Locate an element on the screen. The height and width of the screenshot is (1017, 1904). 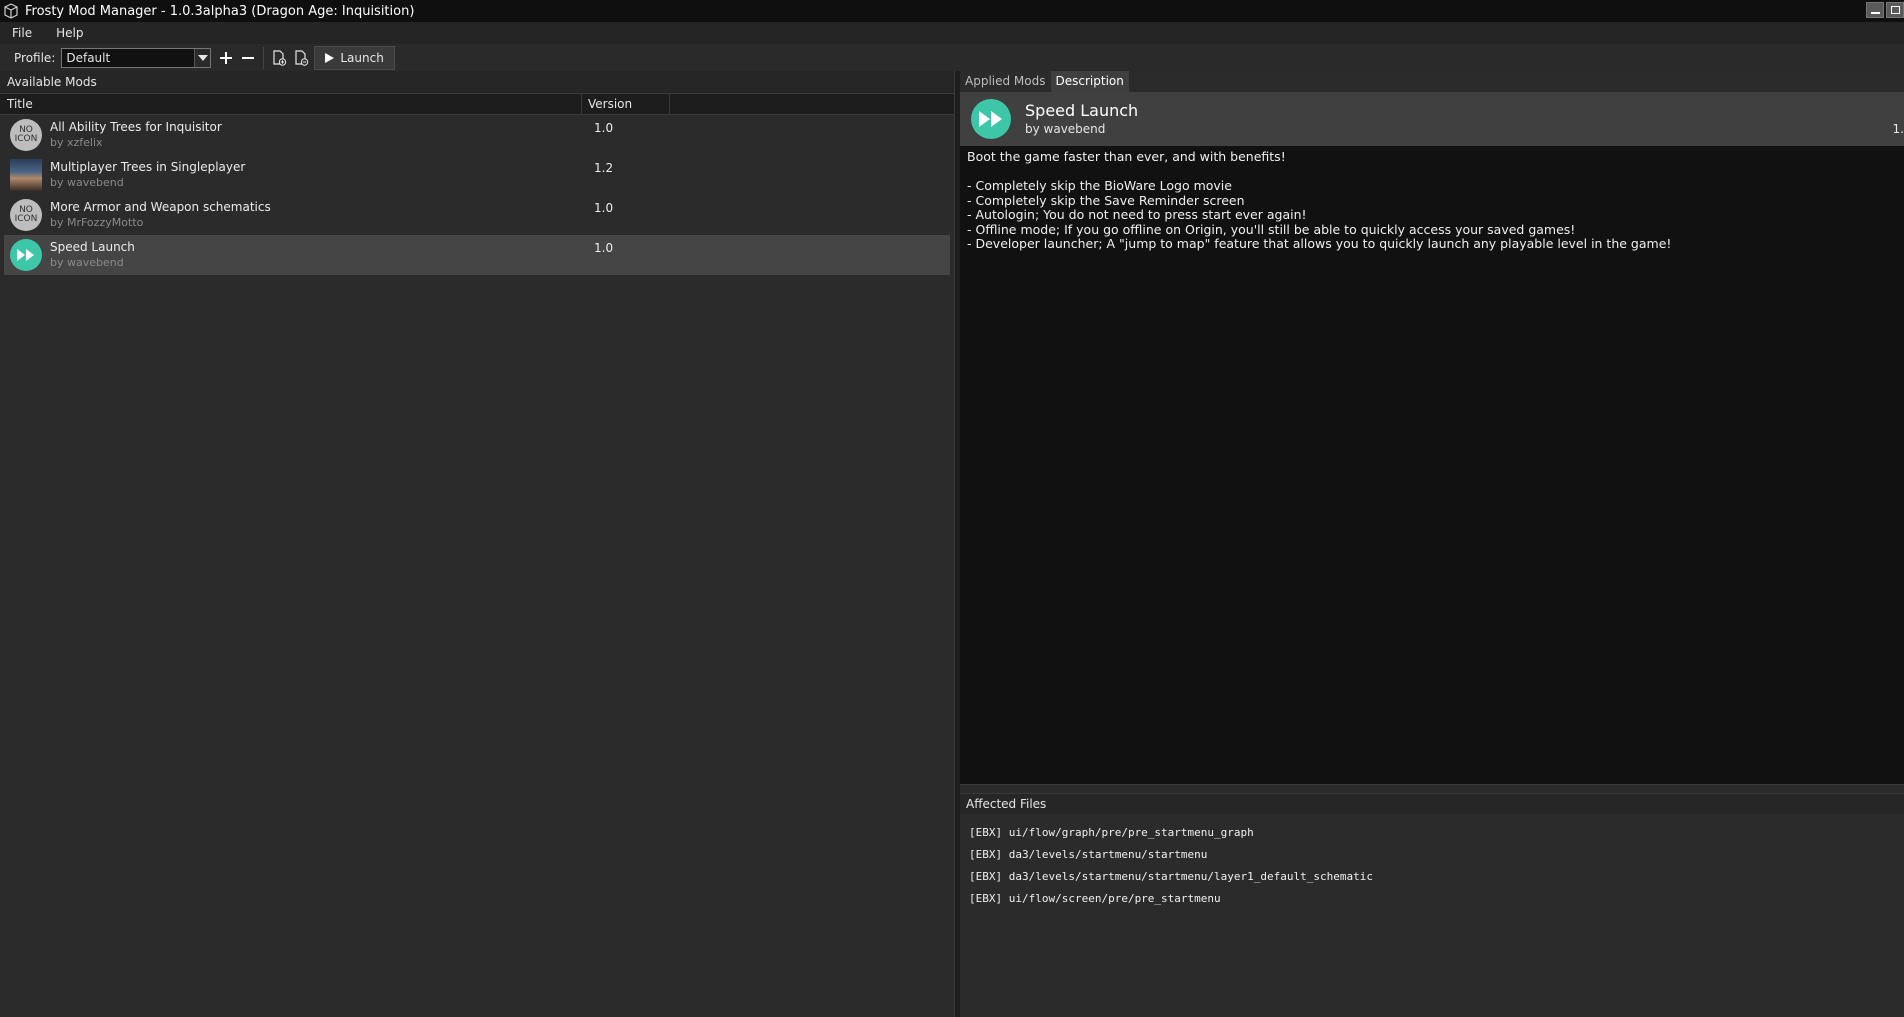
remove-profile-button is located at coordinates (248, 58).